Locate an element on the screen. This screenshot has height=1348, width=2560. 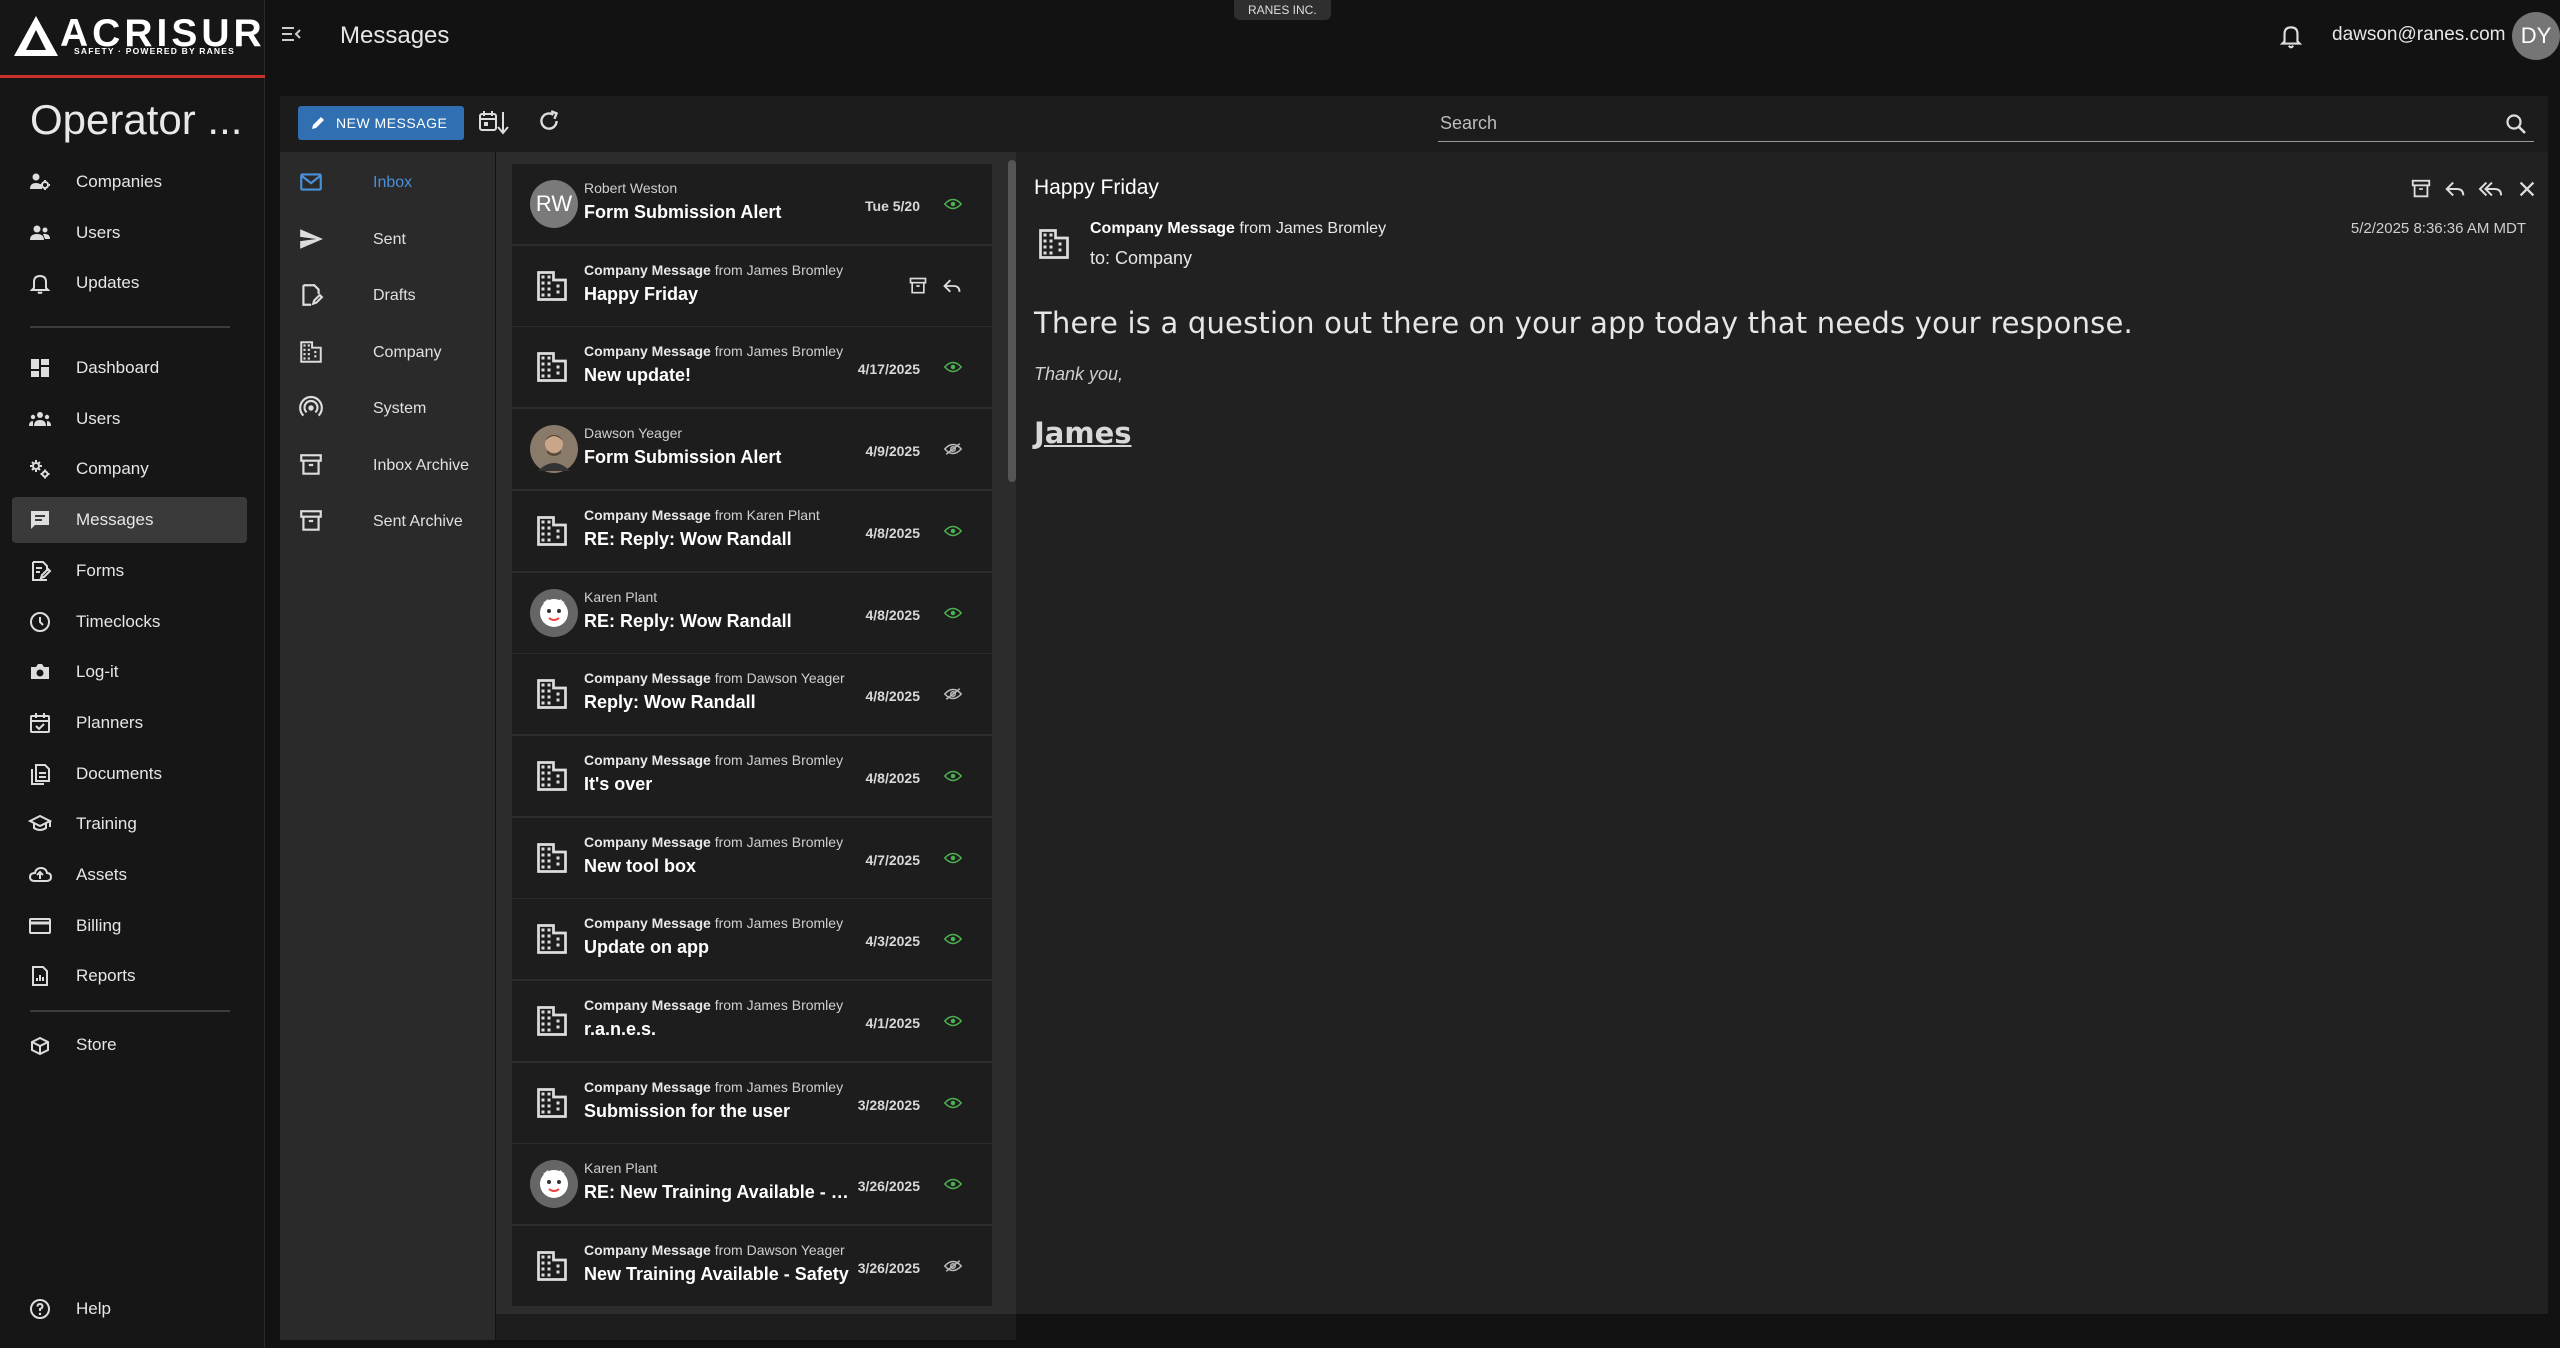
message-subject: New Training Available - Safety is located at coordinates (716, 1274).